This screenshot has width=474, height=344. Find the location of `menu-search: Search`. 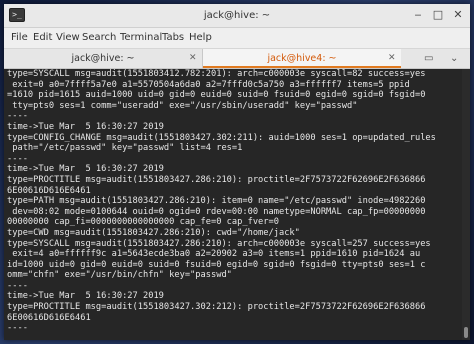

menu-search: Search is located at coordinates (99, 38).